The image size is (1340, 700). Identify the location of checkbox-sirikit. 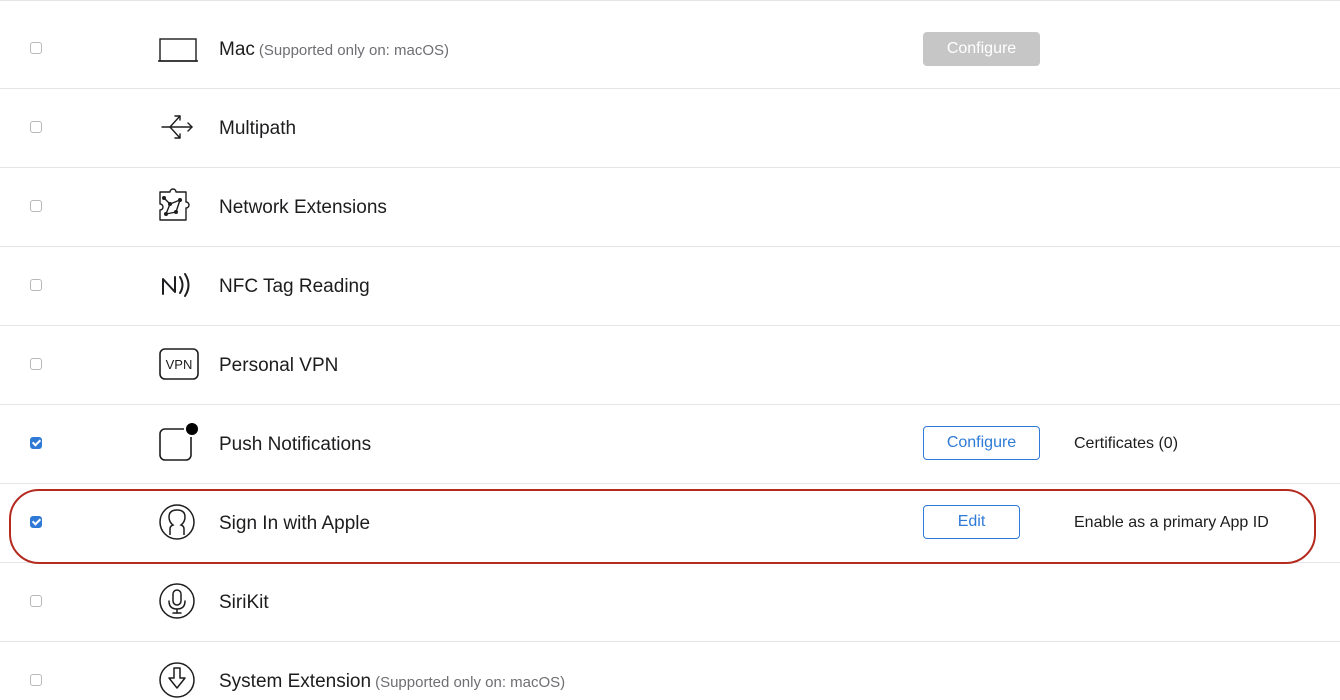
(36, 601).